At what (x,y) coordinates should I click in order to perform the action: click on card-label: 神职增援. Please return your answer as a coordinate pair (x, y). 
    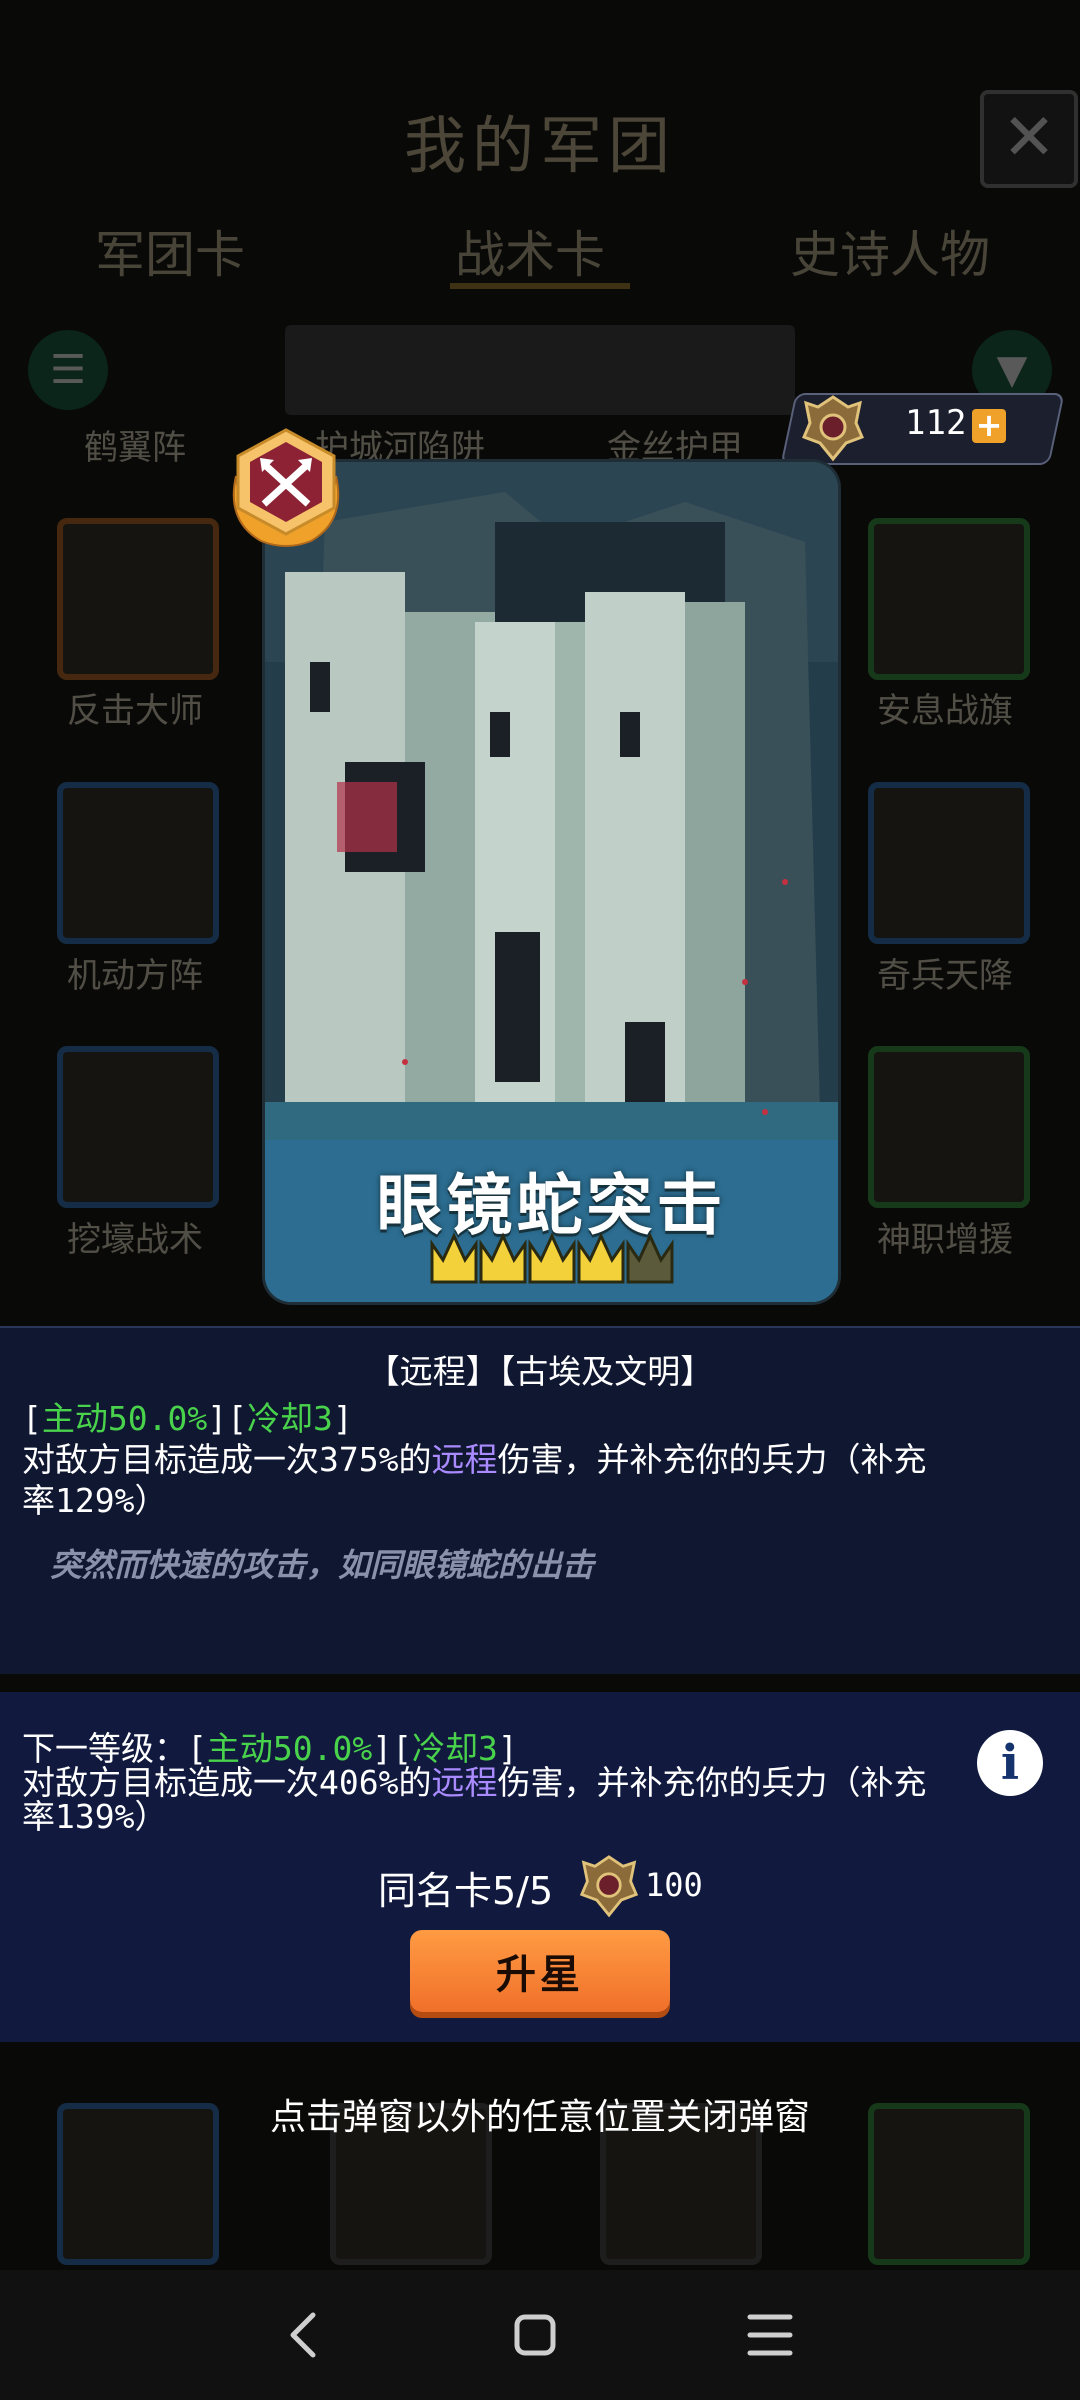
    Looking at the image, I should click on (945, 1240).